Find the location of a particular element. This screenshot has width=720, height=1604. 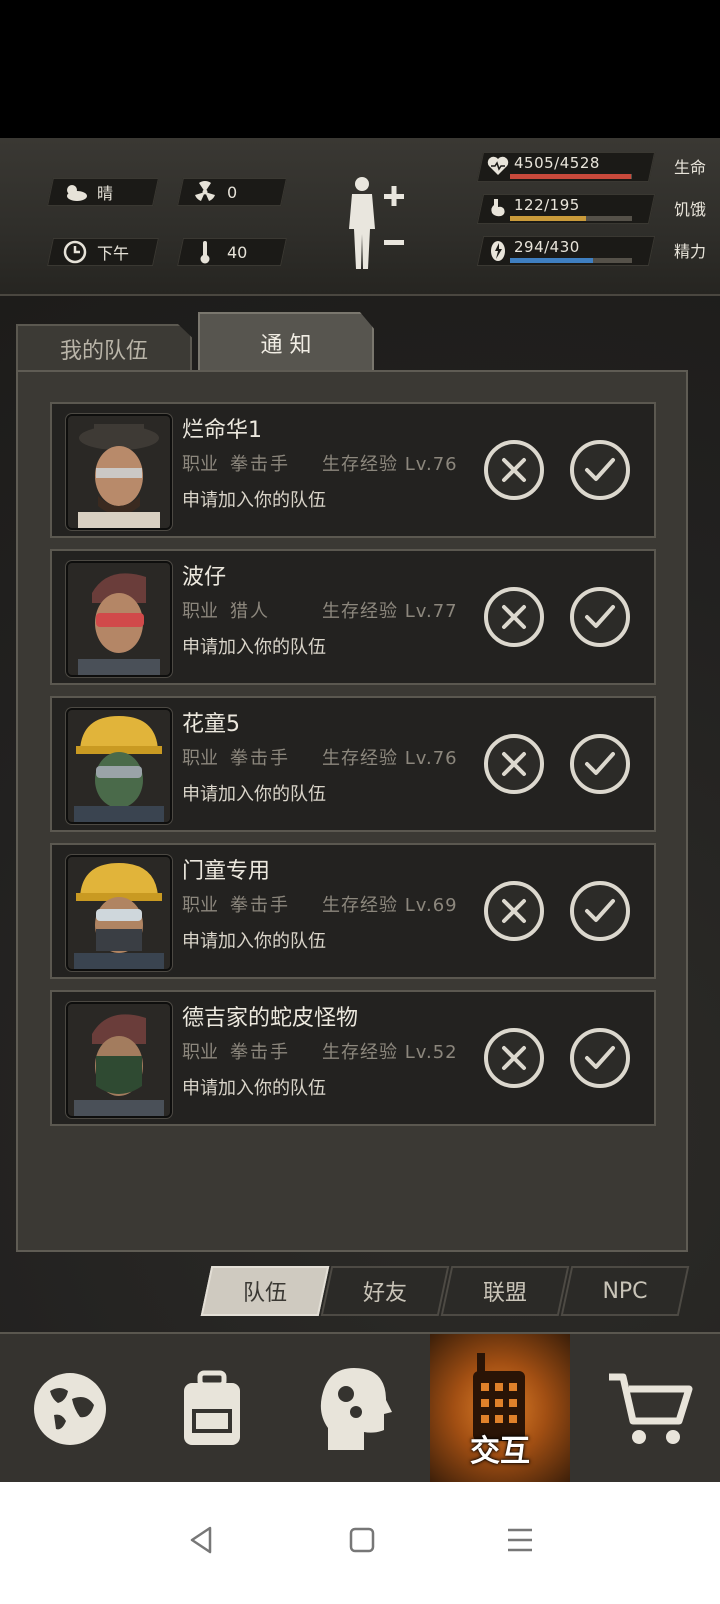

system-home-button is located at coordinates (362, 1540).